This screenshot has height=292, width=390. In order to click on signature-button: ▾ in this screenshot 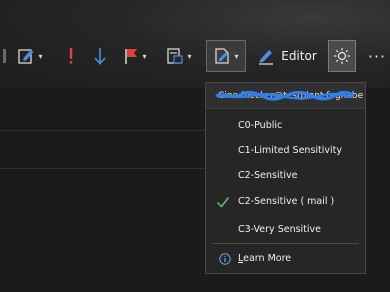, I will do `click(30, 56)`.